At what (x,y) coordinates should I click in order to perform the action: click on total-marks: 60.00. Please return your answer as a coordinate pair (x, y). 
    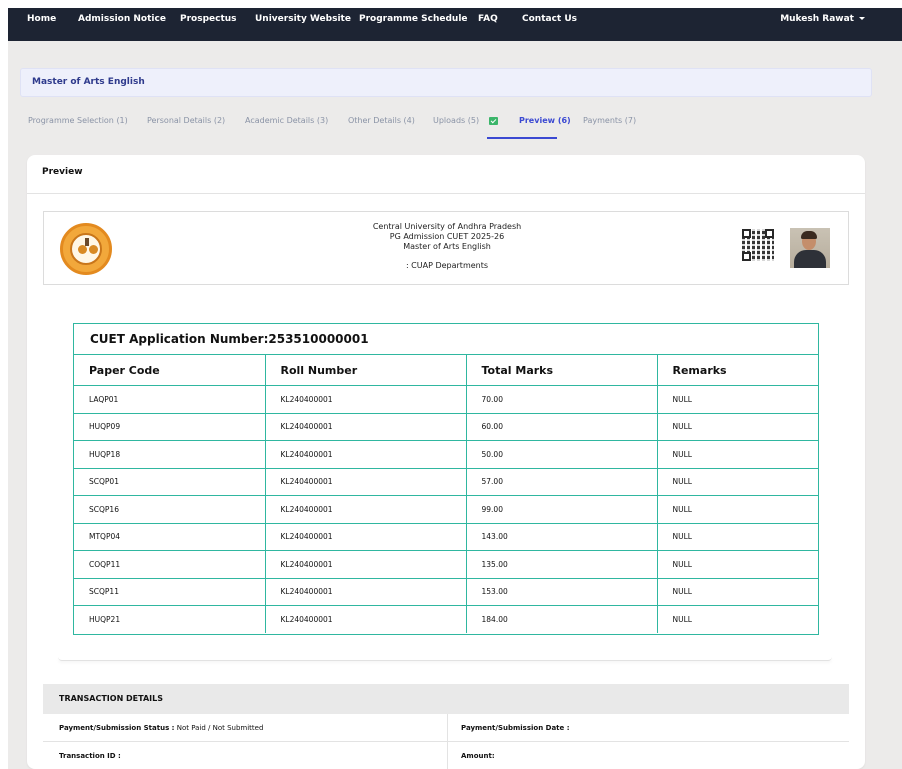
    Looking at the image, I should click on (562, 426).